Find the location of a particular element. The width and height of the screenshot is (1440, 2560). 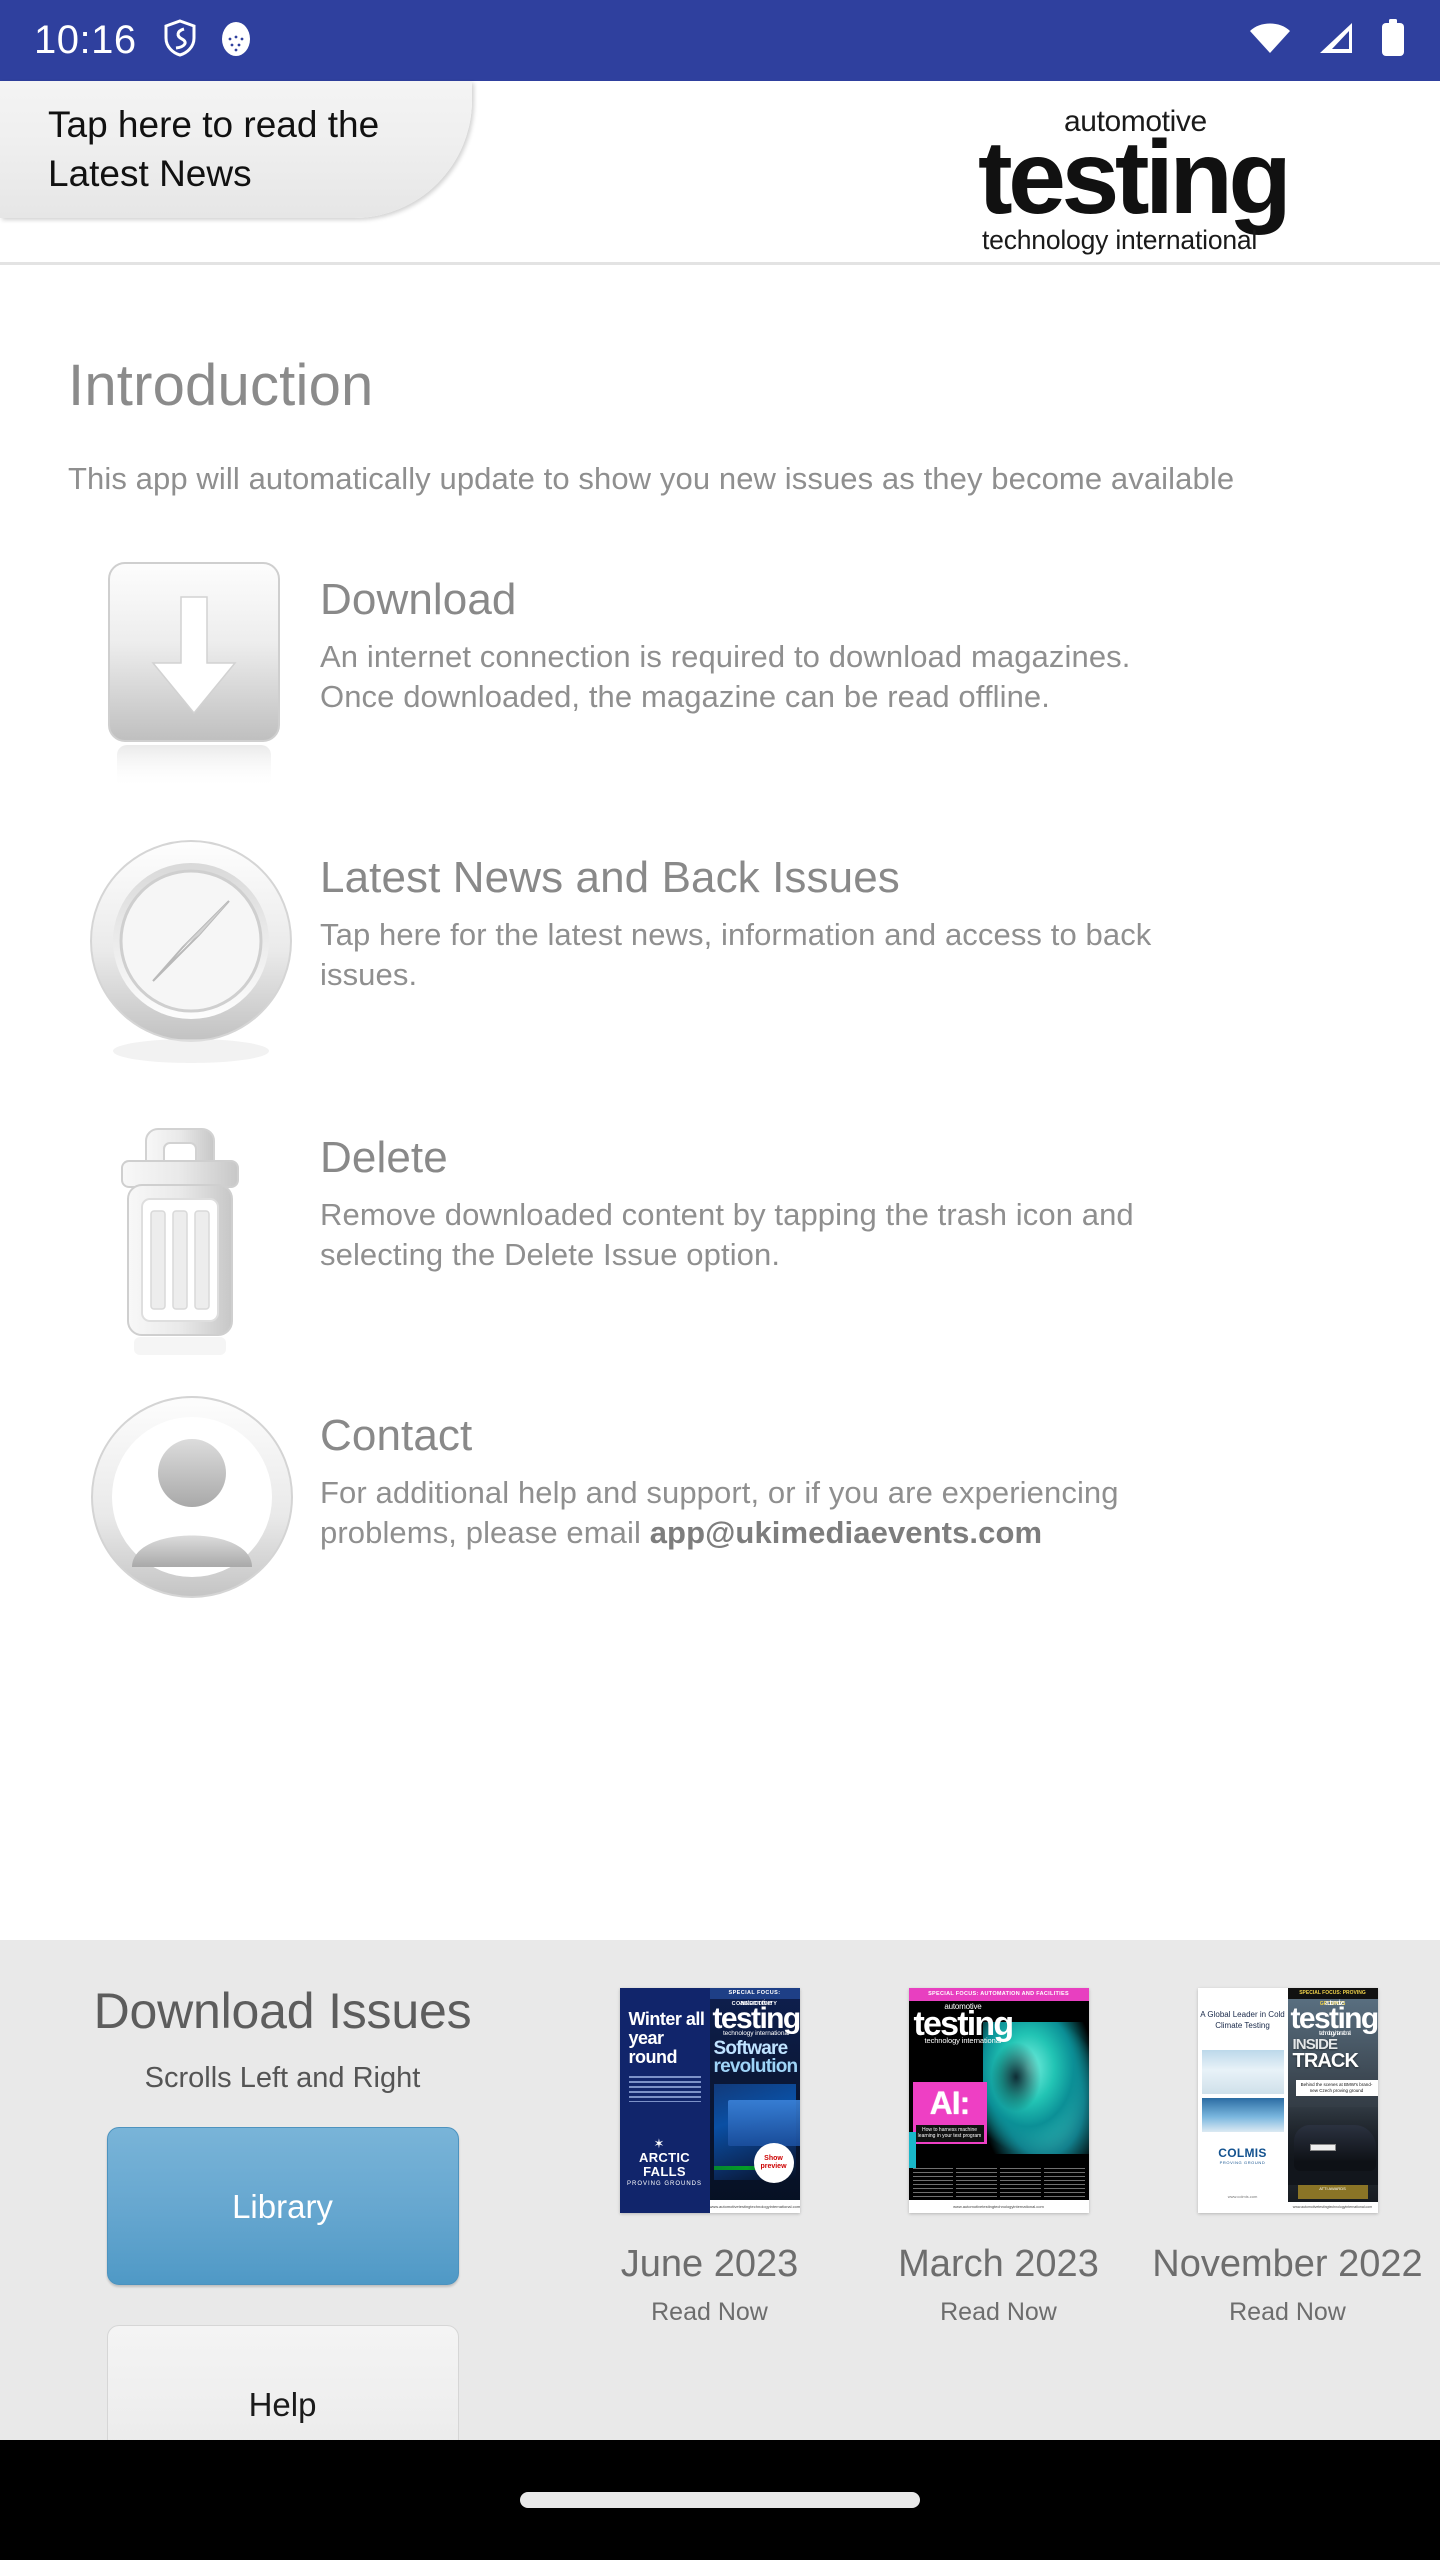

issue-label: November 2022 is located at coordinates (1287, 2264).